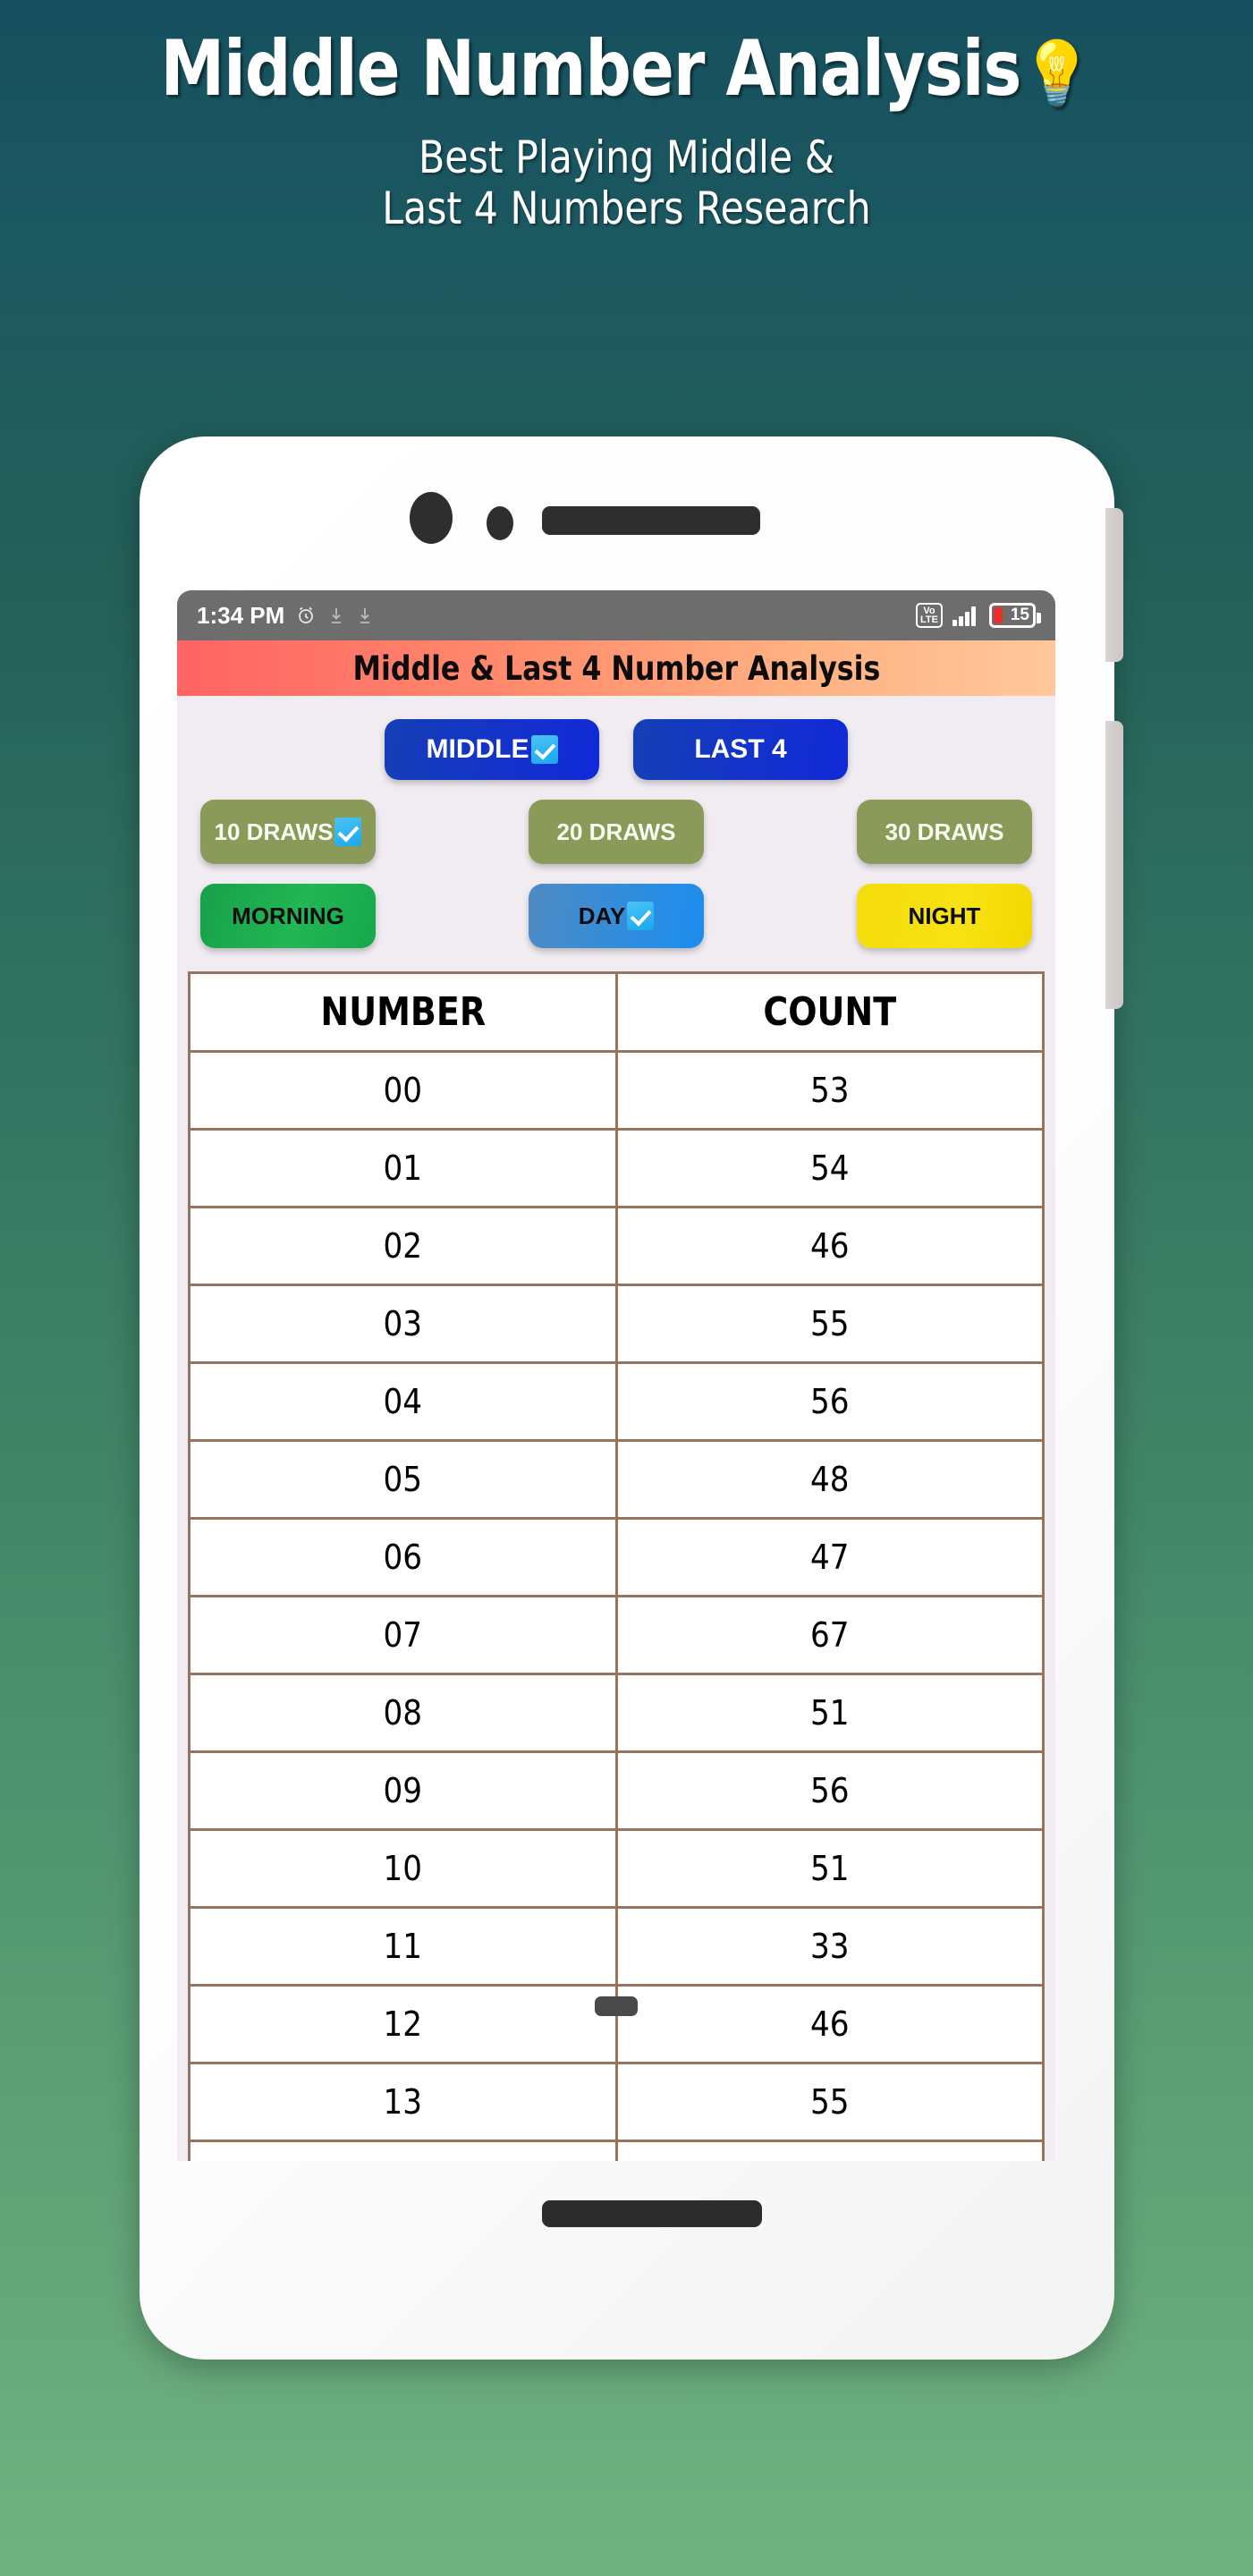 This screenshot has width=1253, height=2576. What do you see at coordinates (403, 2102) in the screenshot?
I see `cell-number: 13` at bounding box center [403, 2102].